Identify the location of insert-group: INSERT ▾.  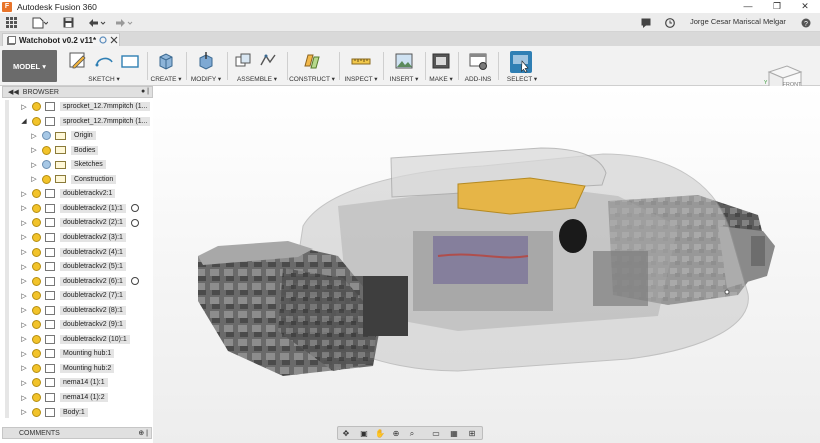
(404, 66).